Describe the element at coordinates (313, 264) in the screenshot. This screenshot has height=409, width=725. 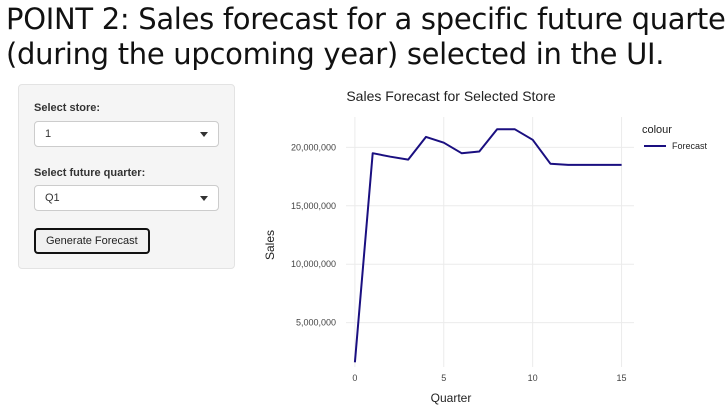
I see `y-tick-label: 10,000,000` at that location.